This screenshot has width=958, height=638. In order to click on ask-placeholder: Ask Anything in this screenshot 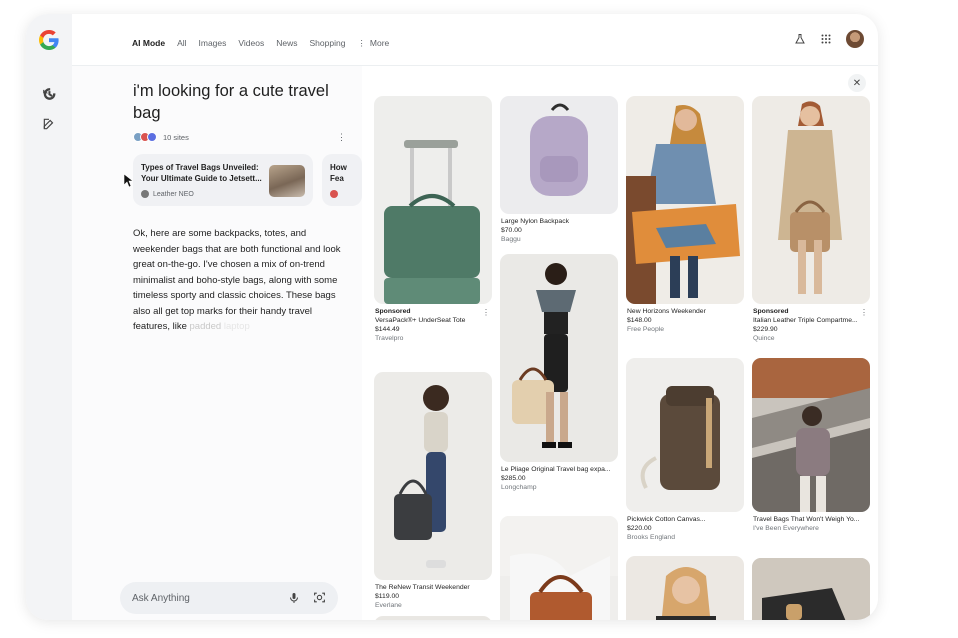, I will do `click(161, 598)`.